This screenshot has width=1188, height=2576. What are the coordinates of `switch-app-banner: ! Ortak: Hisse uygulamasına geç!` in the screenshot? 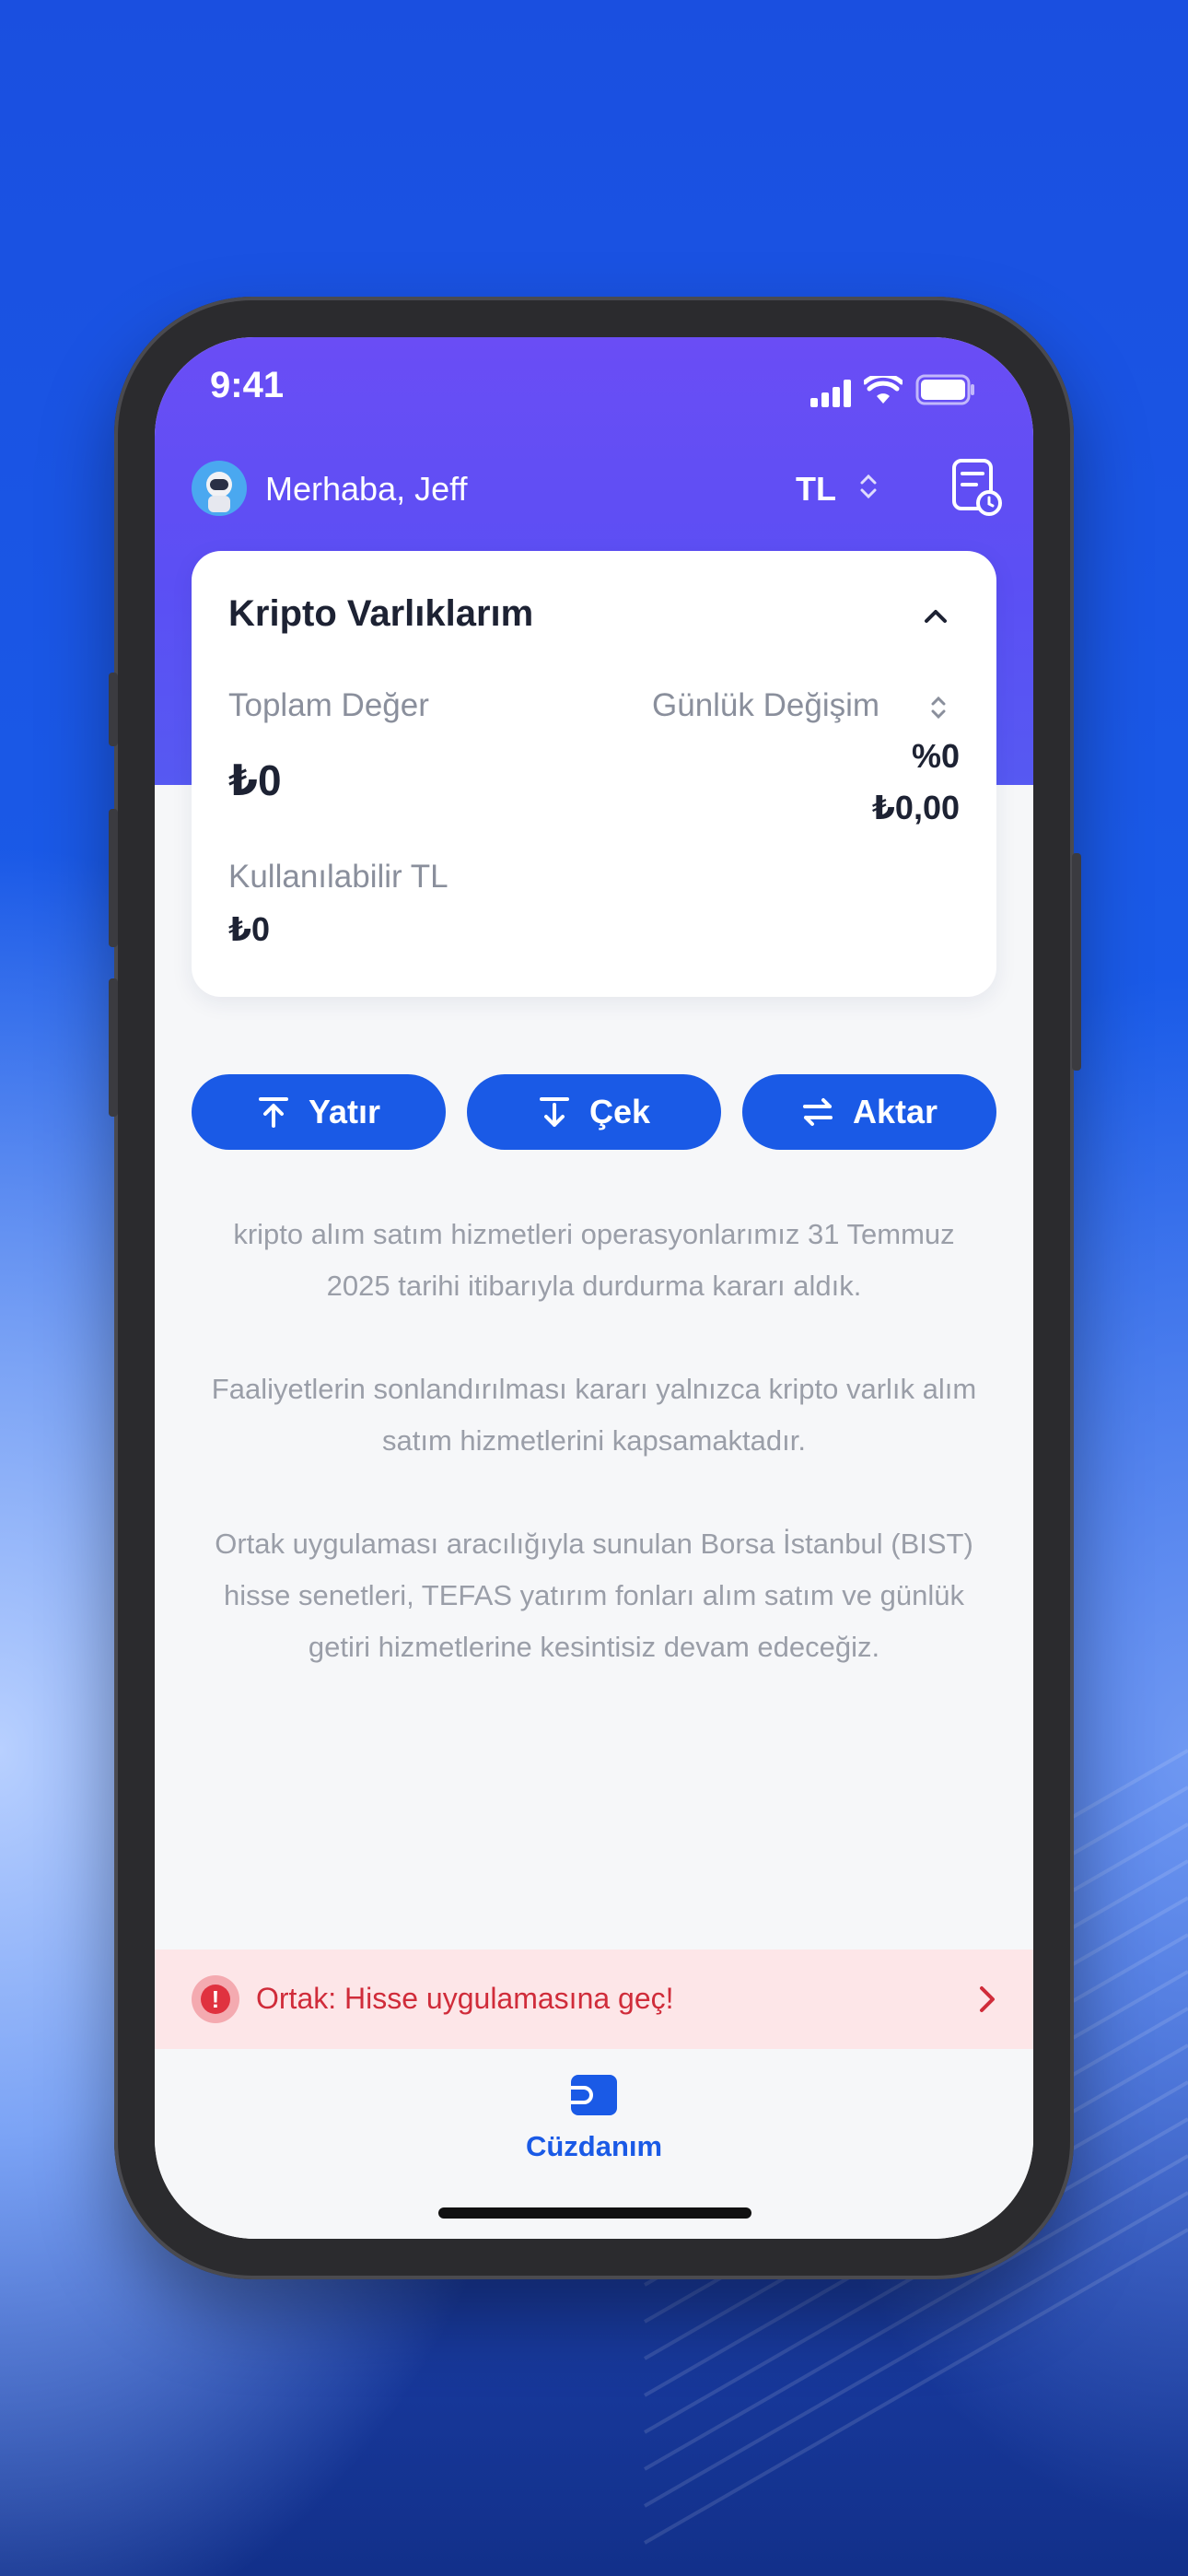 It's located at (594, 2000).